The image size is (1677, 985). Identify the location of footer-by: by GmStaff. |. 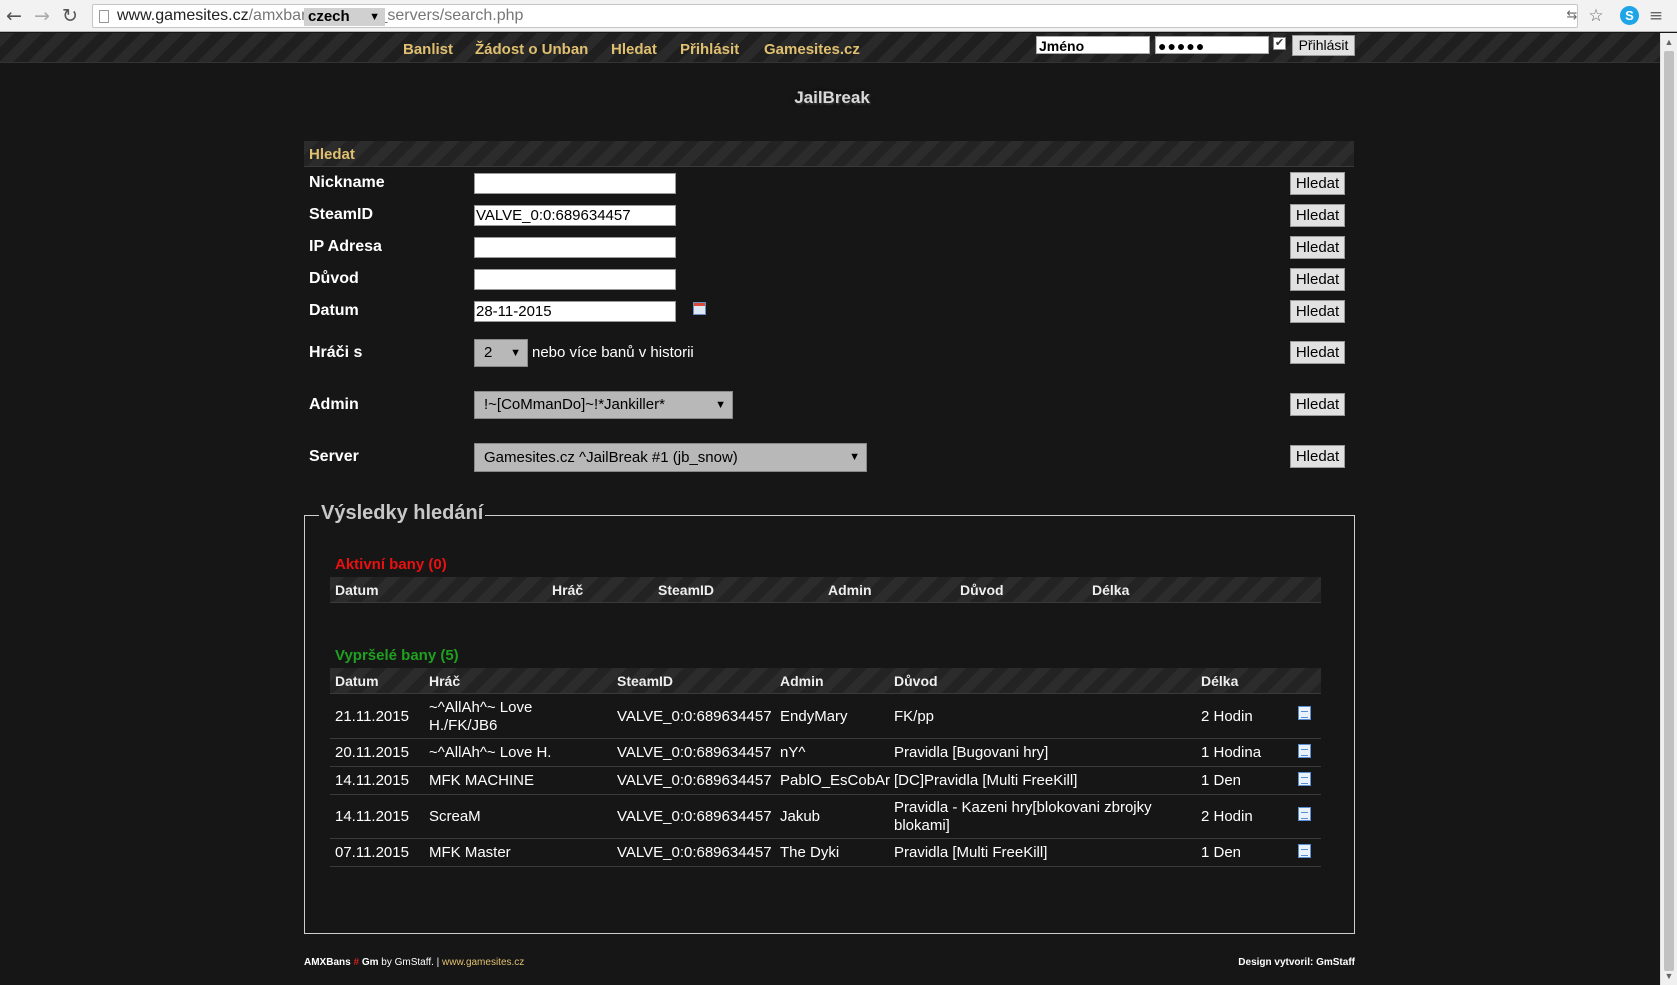
(410, 962).